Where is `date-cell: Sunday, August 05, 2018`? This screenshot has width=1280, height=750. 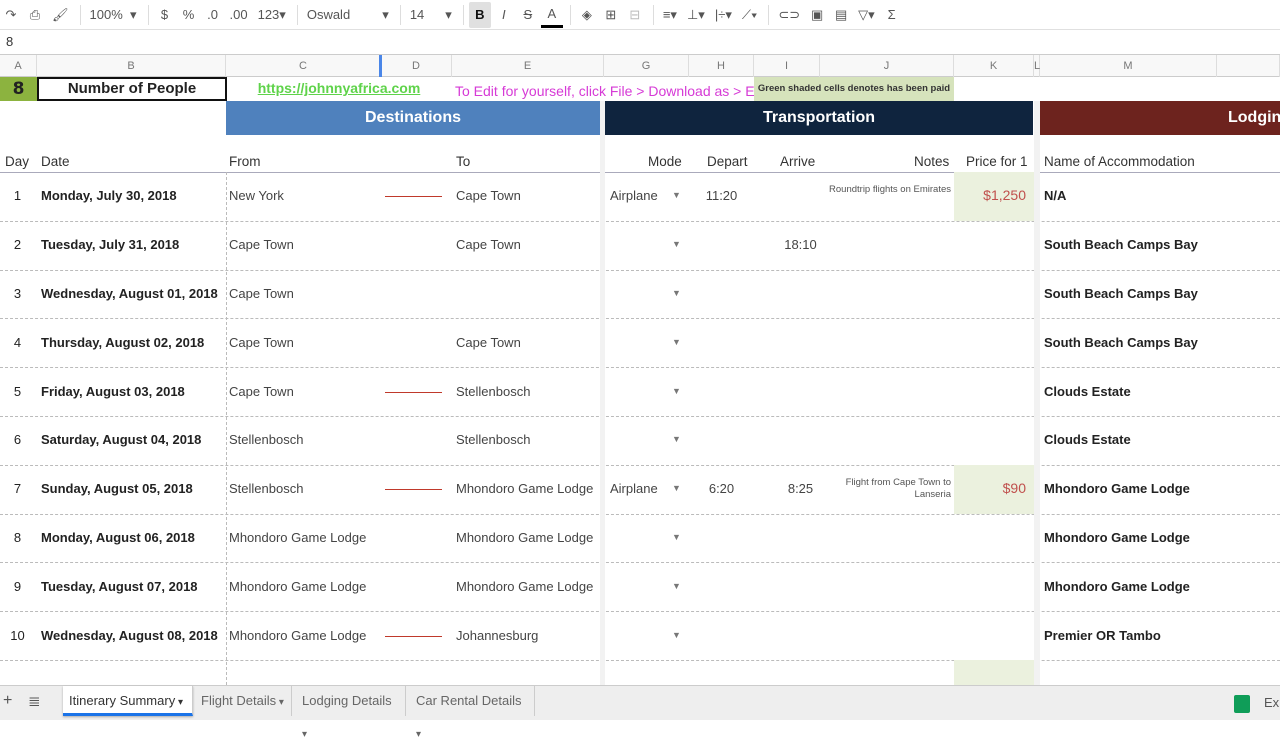
date-cell: Sunday, August 05, 2018 is located at coordinates (117, 488).